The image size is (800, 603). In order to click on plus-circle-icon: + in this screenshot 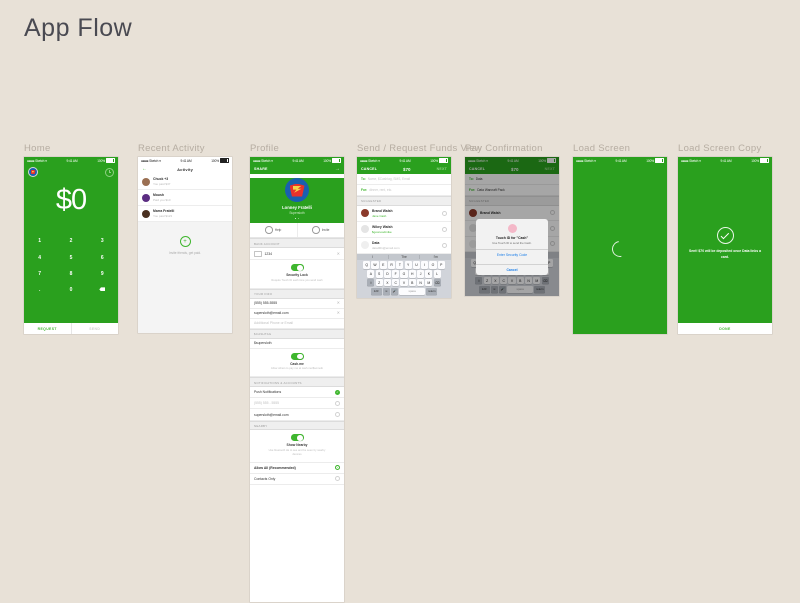, I will do `click(185, 242)`.